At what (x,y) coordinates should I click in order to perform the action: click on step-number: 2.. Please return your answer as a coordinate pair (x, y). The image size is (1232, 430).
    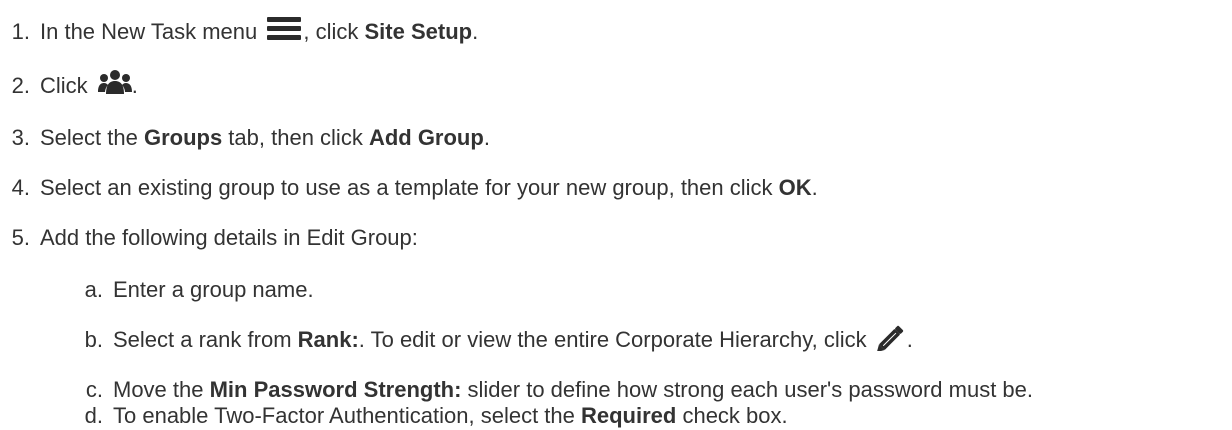
    Looking at the image, I should click on (20, 85).